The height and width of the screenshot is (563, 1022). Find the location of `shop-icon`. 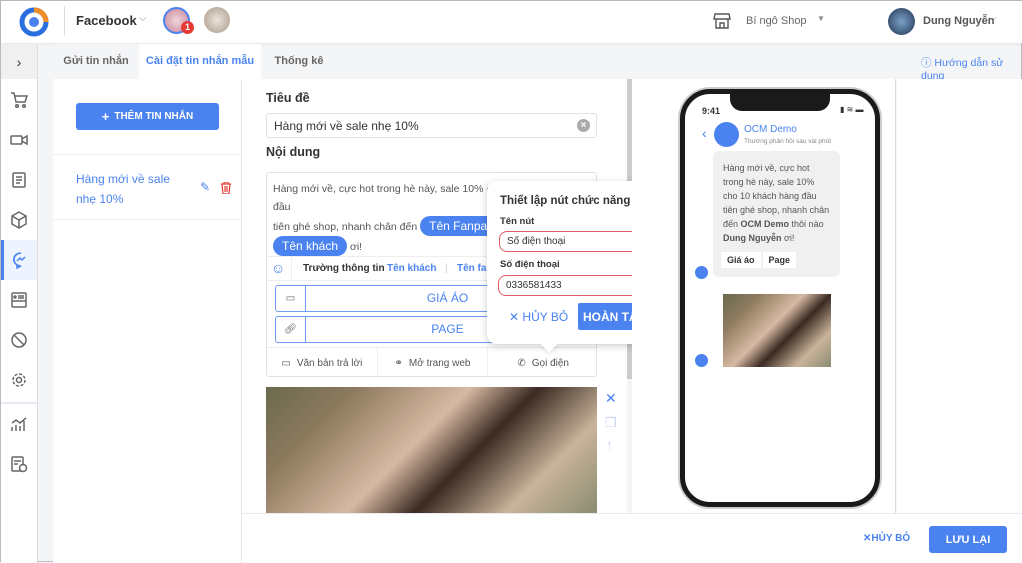

shop-icon is located at coordinates (722, 21).